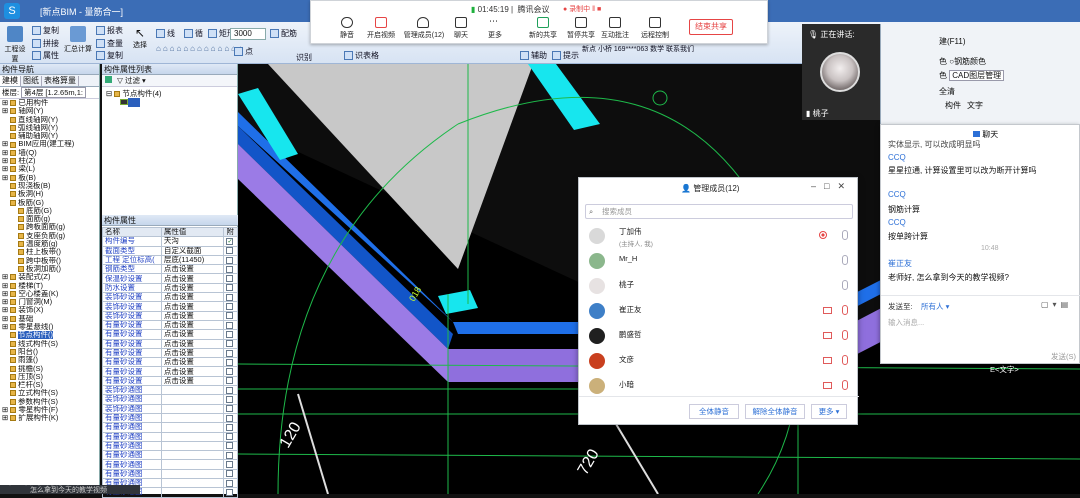 Image resolution: width=1080 pixels, height=498 pixels. I want to click on project-settings-button: 工程设置, so click(15, 43).